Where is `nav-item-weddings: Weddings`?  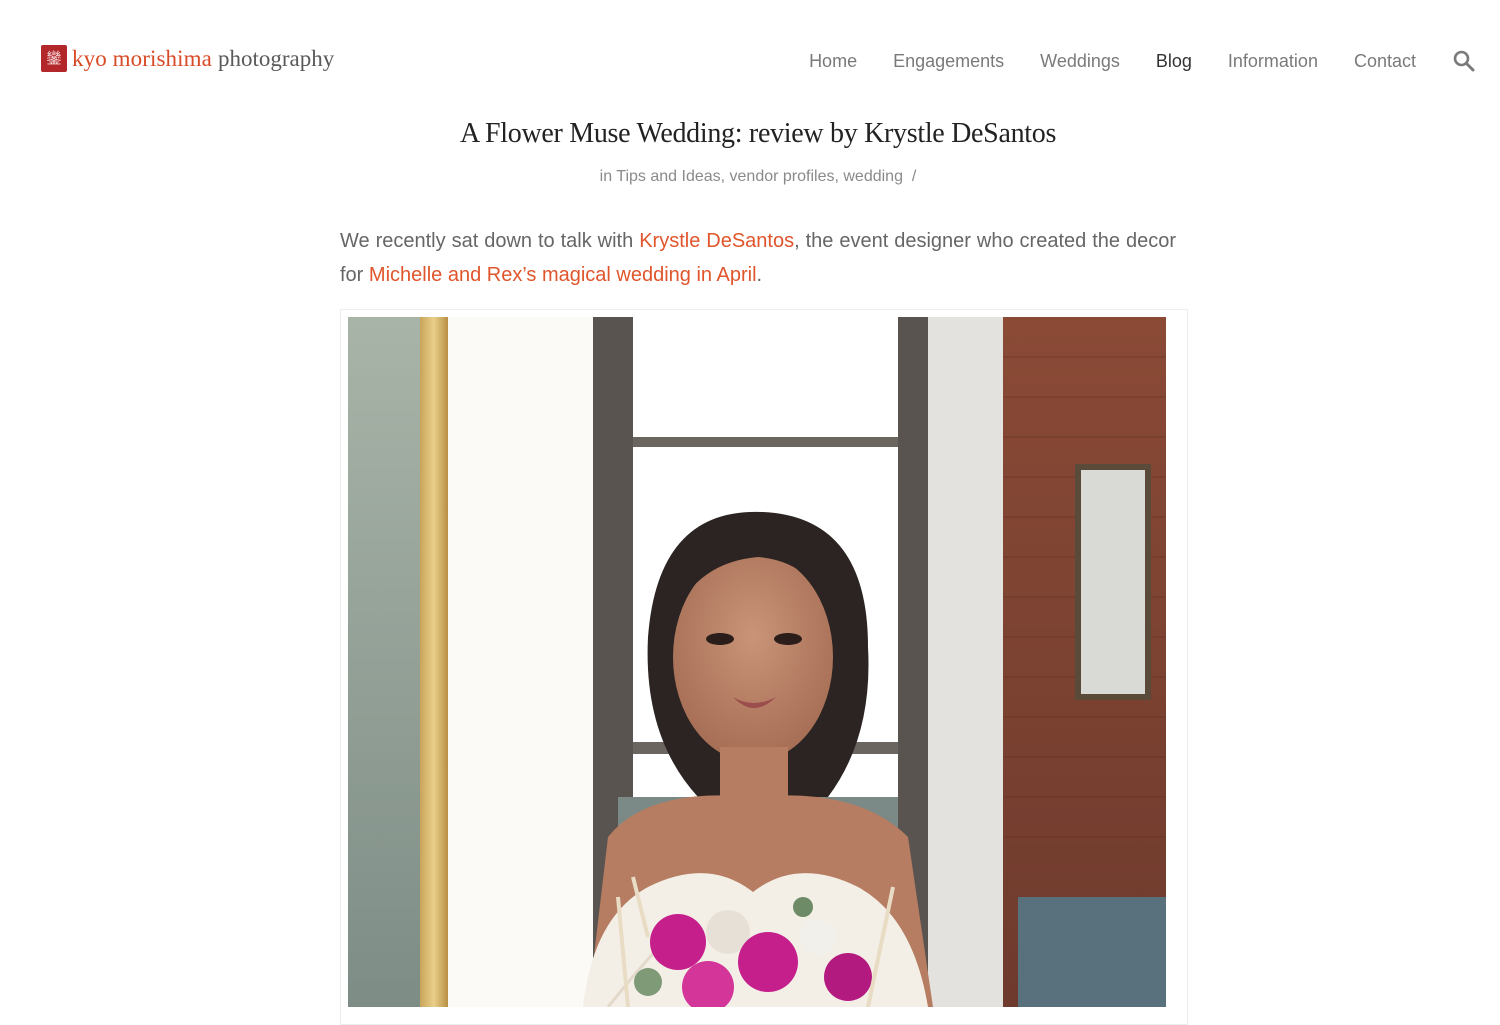
nav-item-weddings: Weddings is located at coordinates (1080, 61).